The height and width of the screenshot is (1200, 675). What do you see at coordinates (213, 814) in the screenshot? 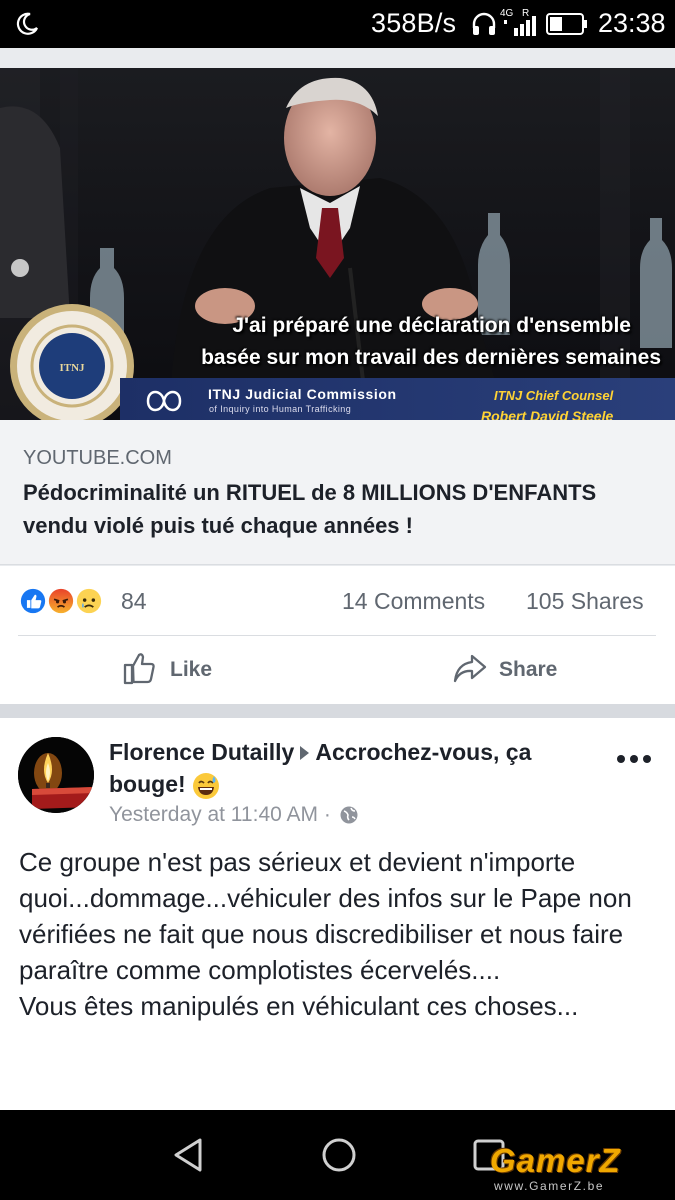
I see `post-timestamp: Yesterday at 11:40 AM` at bounding box center [213, 814].